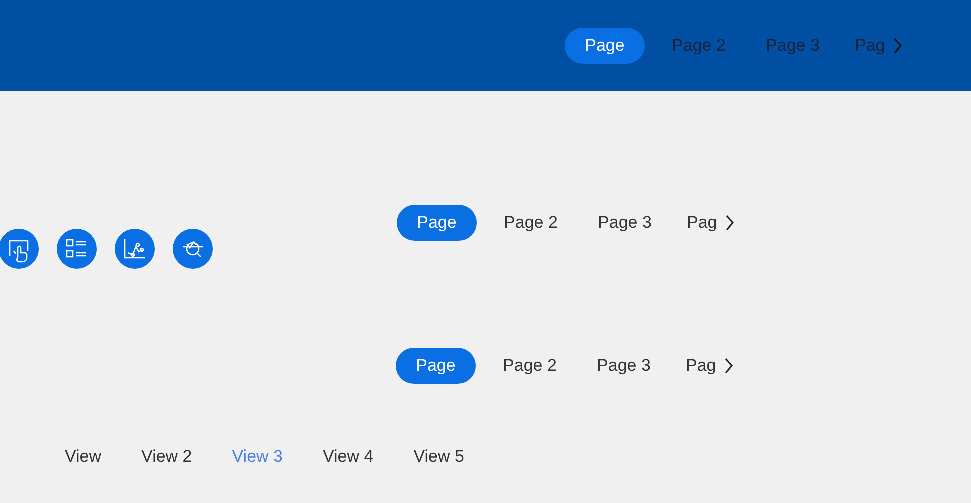  What do you see at coordinates (167, 457) in the screenshot?
I see `view-tab: View 2` at bounding box center [167, 457].